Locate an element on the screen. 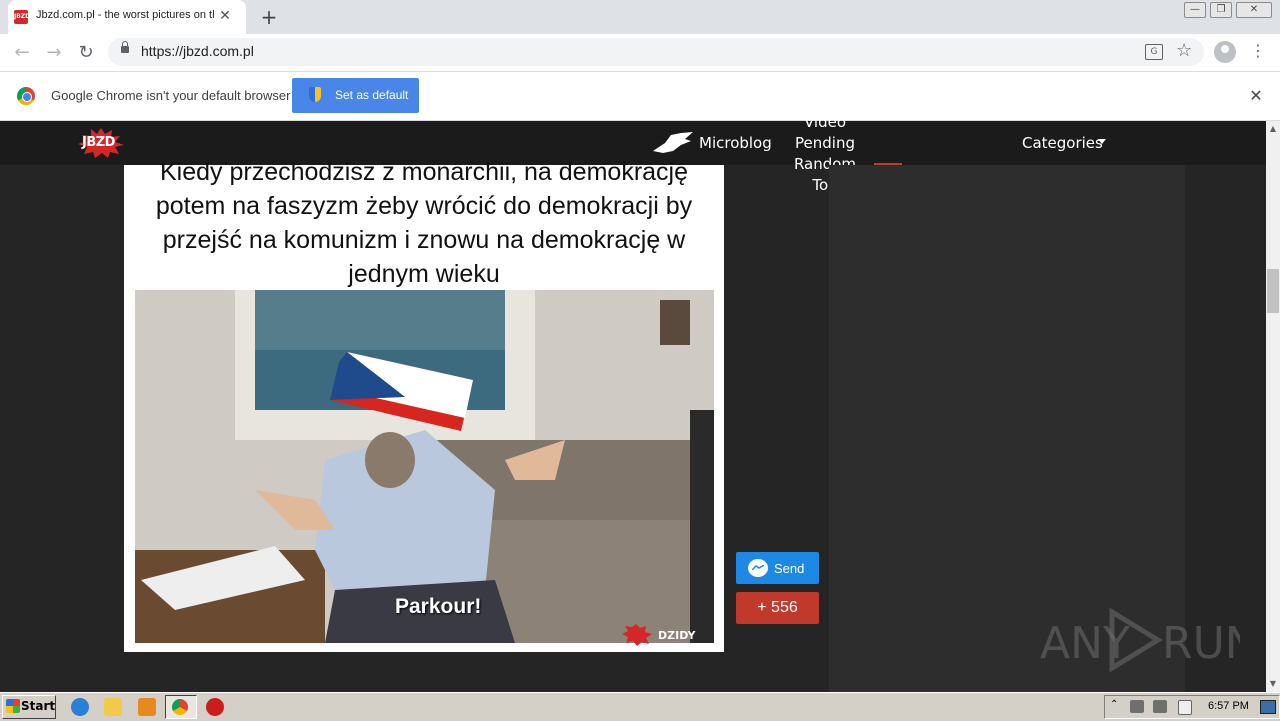 The image size is (1280, 721). chrome-logo-center is located at coordinates (27, 97).